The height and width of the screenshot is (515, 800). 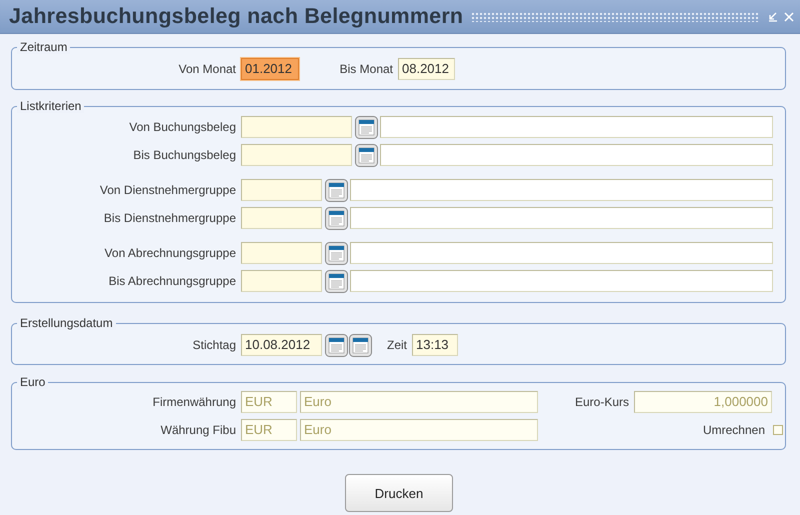 What do you see at coordinates (182, 127) in the screenshot?
I see `field-label: Von Buchungsbeleg` at bounding box center [182, 127].